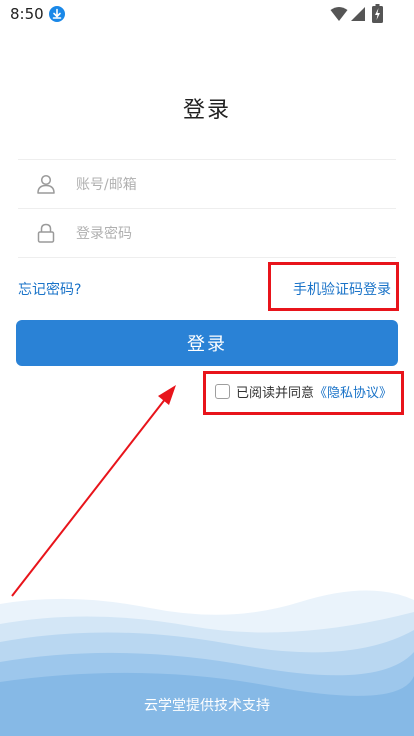 The height and width of the screenshot is (736, 414). I want to click on status-time: 8:50, so click(27, 14).